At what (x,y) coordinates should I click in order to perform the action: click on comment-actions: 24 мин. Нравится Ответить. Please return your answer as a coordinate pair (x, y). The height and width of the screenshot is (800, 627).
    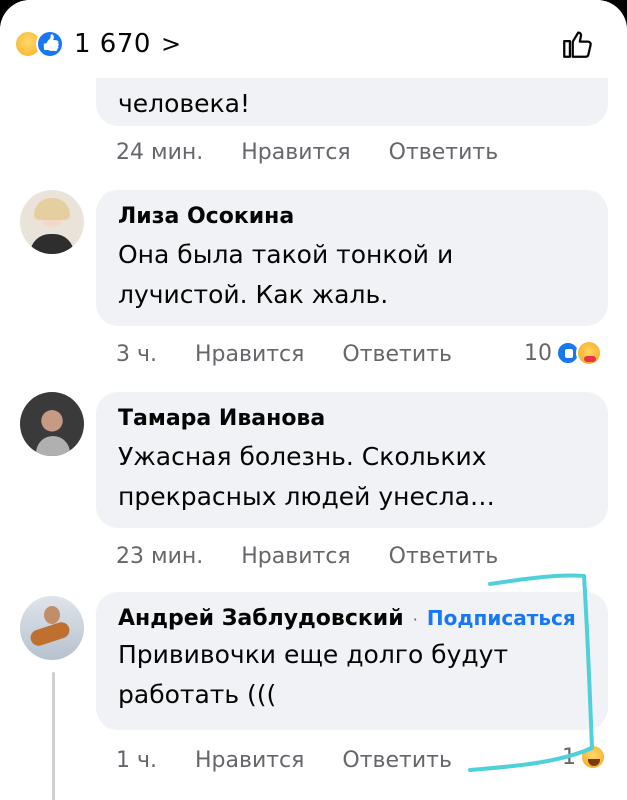
    Looking at the image, I should click on (307, 152).